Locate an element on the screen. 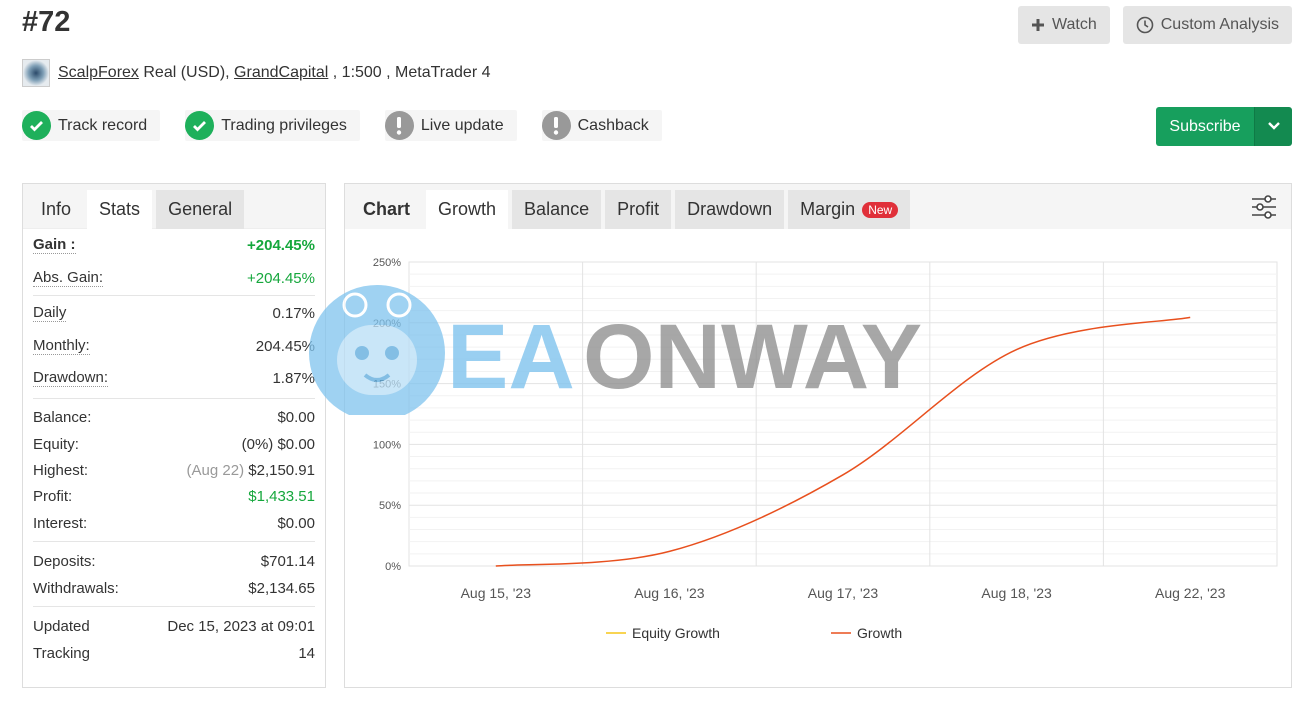  stat-interest: Interest: $0.00 is located at coordinates (174, 523).